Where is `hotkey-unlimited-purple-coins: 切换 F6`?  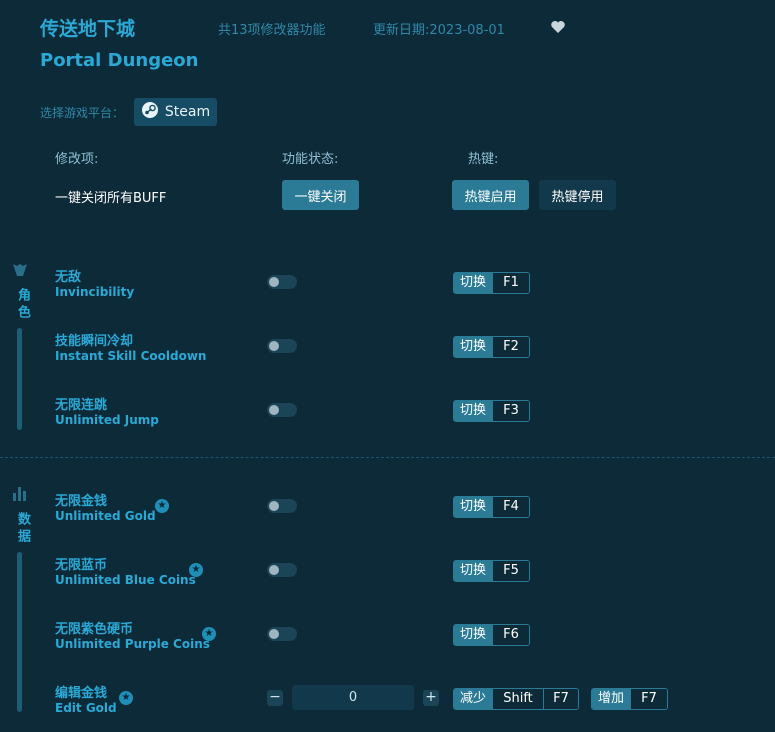
hotkey-unlimited-purple-coins: 切换 F6 is located at coordinates (492, 635).